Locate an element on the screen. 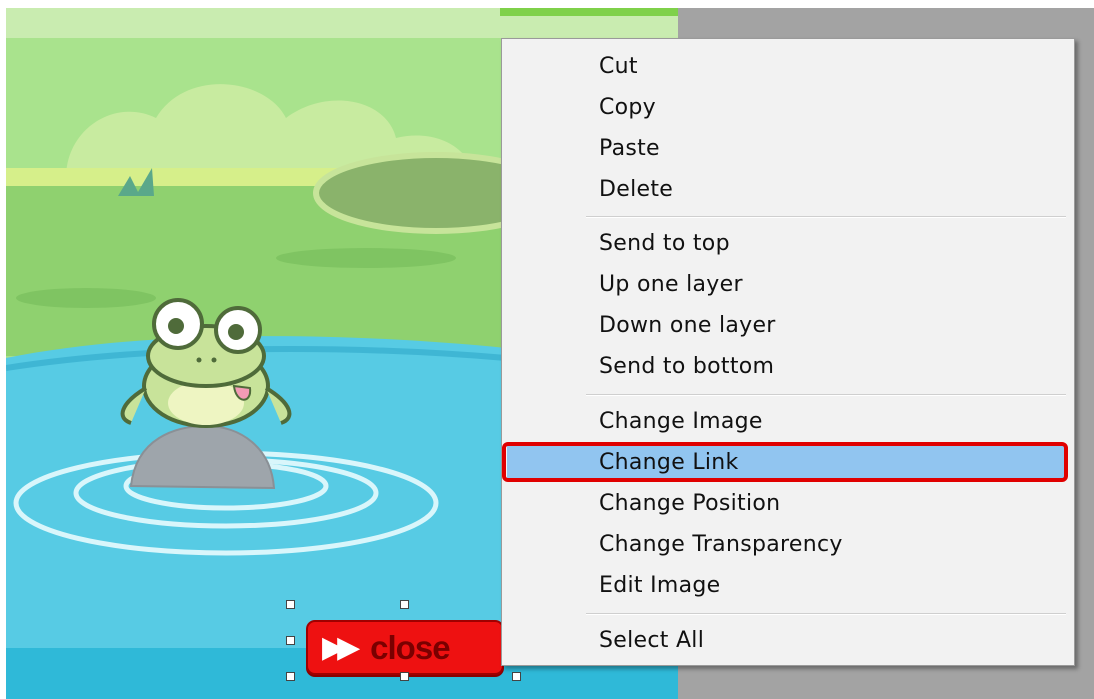 The width and height of the screenshot is (1094, 699). double-arrow-icon: ▶▶ is located at coordinates (341, 647).